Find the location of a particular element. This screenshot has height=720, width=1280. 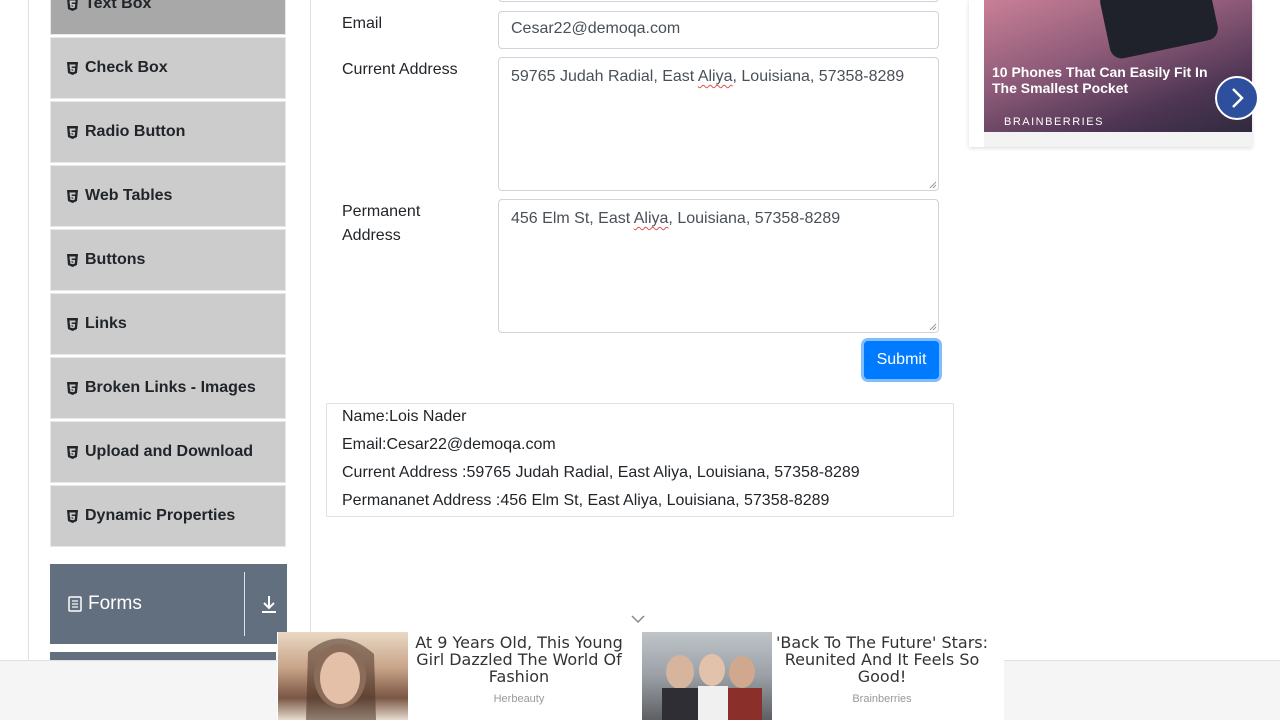

sidebar-item-radio-button: Radio Button is located at coordinates (168, 132).